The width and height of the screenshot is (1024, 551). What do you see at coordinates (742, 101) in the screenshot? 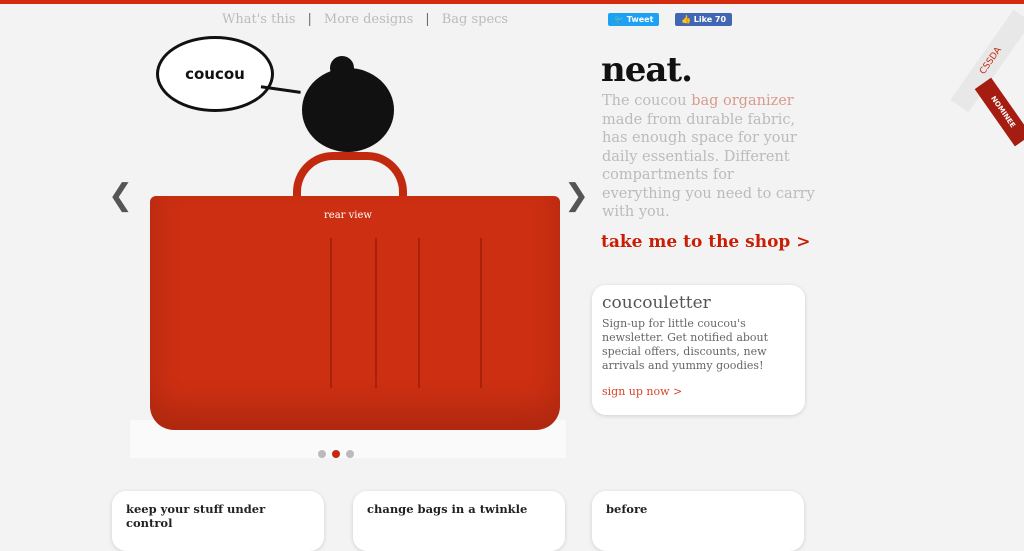
I see `bag-organizer-link: bag organizer` at bounding box center [742, 101].